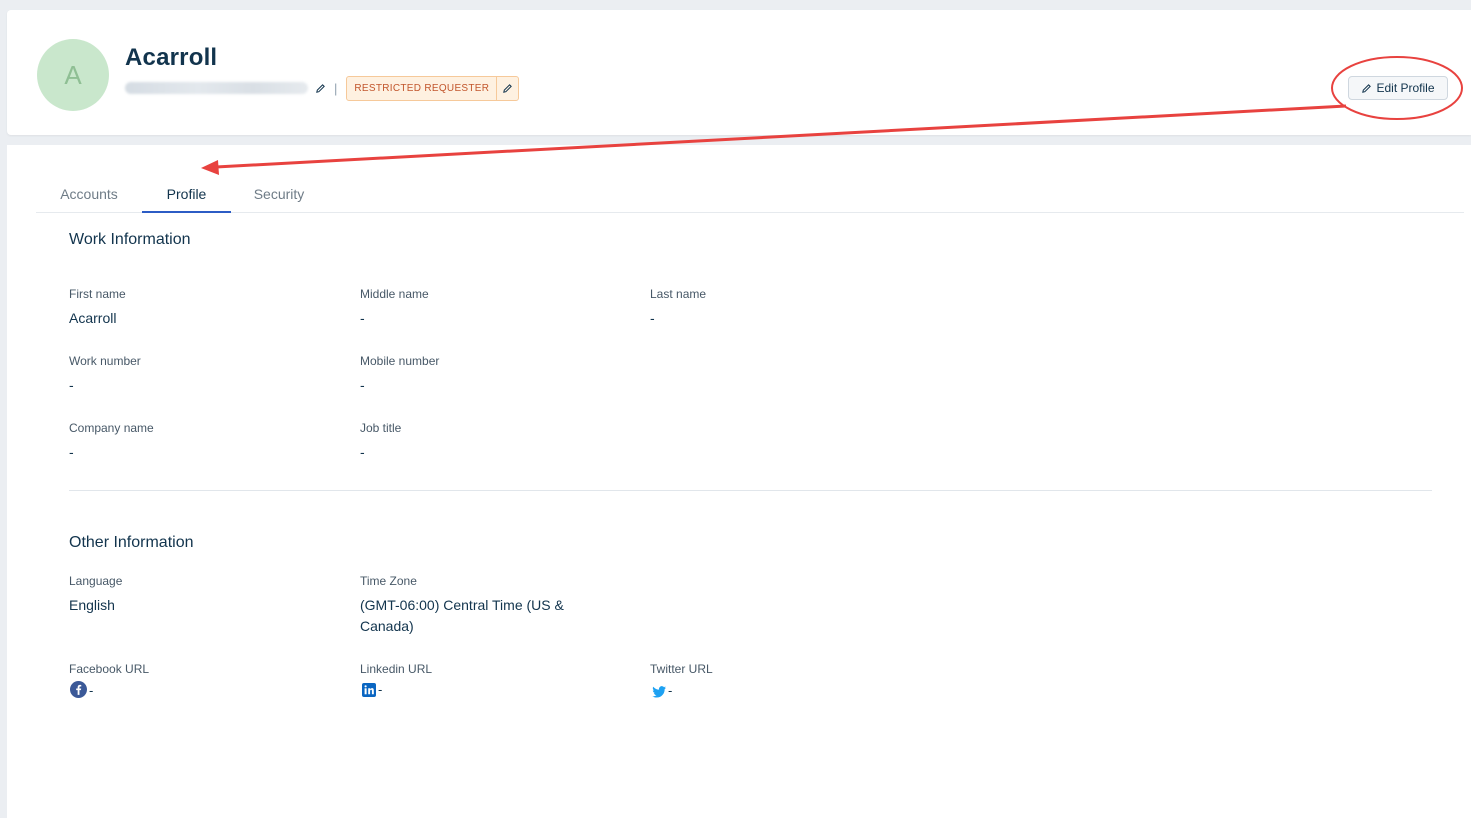 The width and height of the screenshot is (1471, 818). What do you see at coordinates (396, 669) in the screenshot?
I see `linkedin-url-label: Linkedin URL` at bounding box center [396, 669].